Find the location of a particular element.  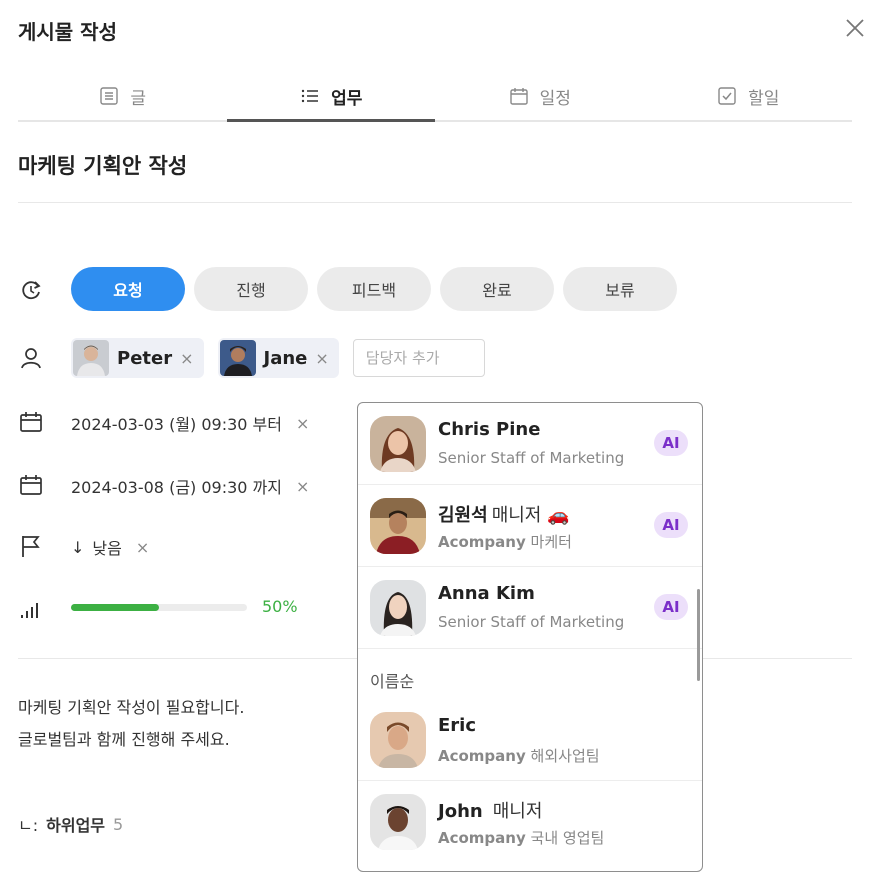

tab-text: 글 is located at coordinates (122, 96).